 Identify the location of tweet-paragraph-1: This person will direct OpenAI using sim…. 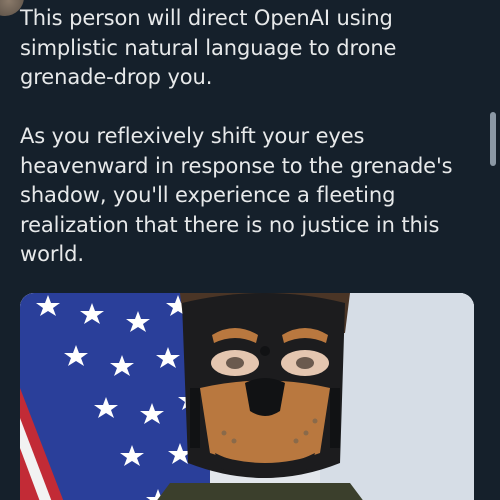
(208, 47).